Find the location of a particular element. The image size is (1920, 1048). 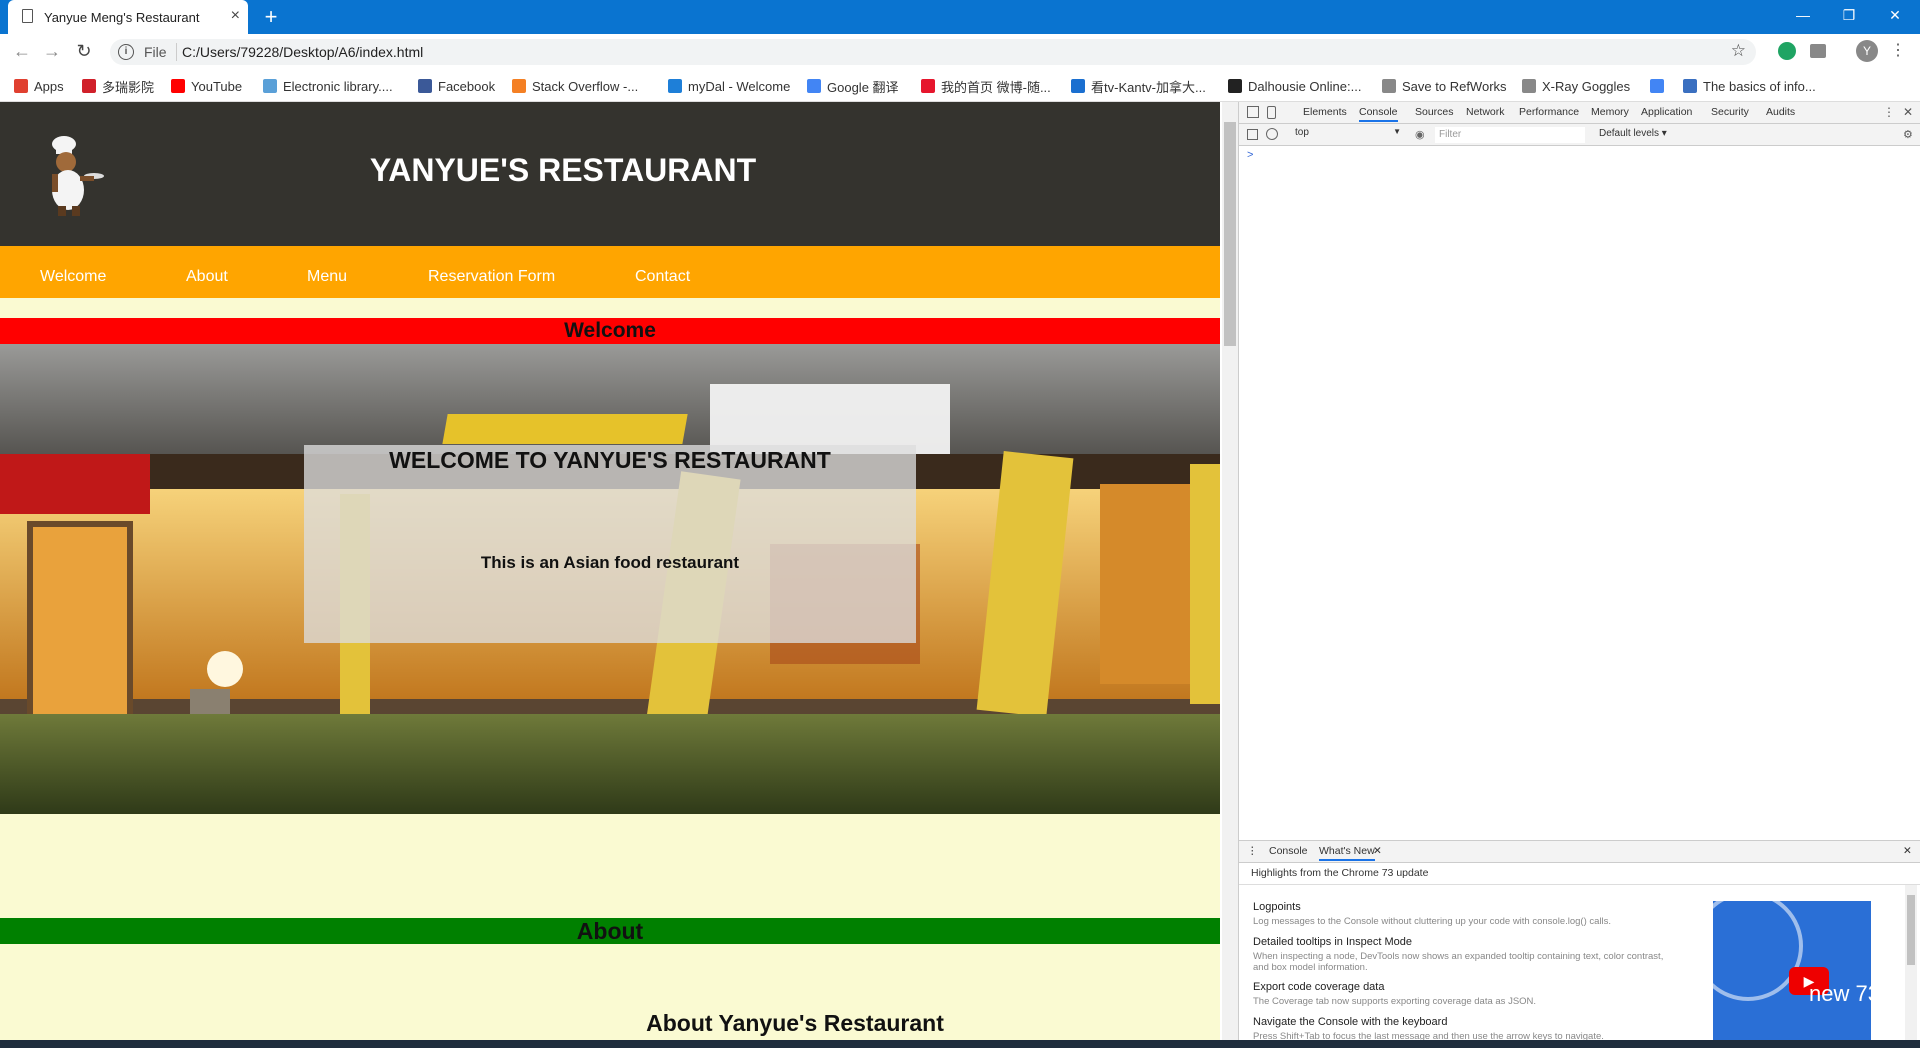

stackoverflow-icon is located at coordinates (519, 86).